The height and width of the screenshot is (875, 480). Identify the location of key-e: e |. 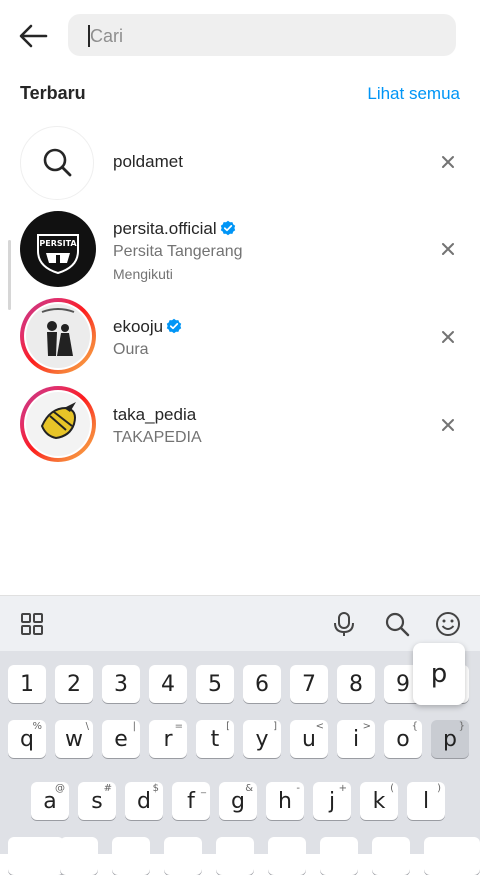
(121, 739).